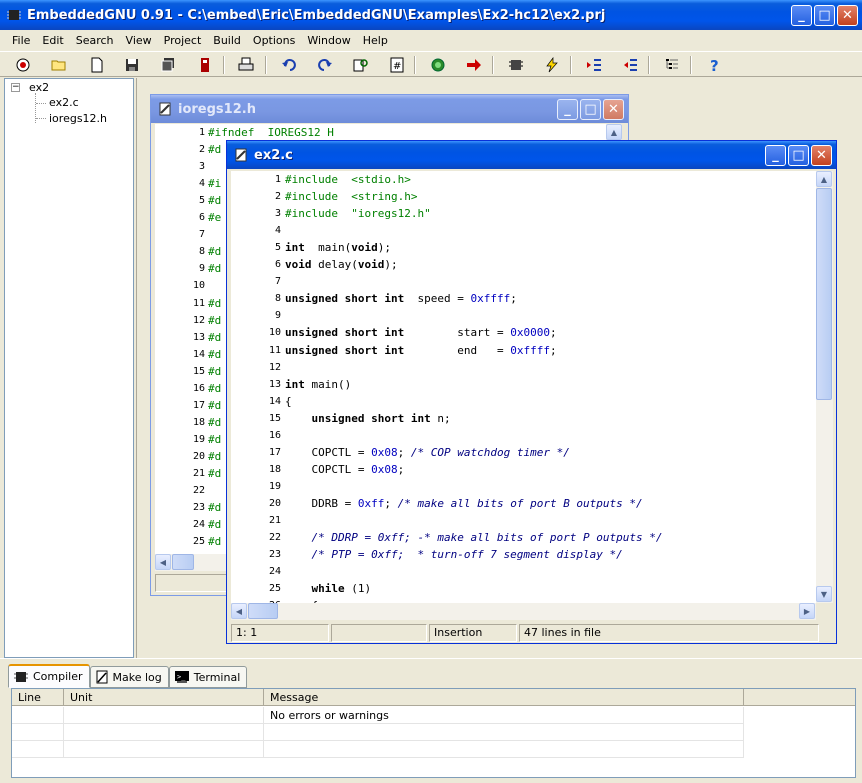 This screenshot has width=862, height=783. I want to click on goto-line-icon: #, so click(397, 65).